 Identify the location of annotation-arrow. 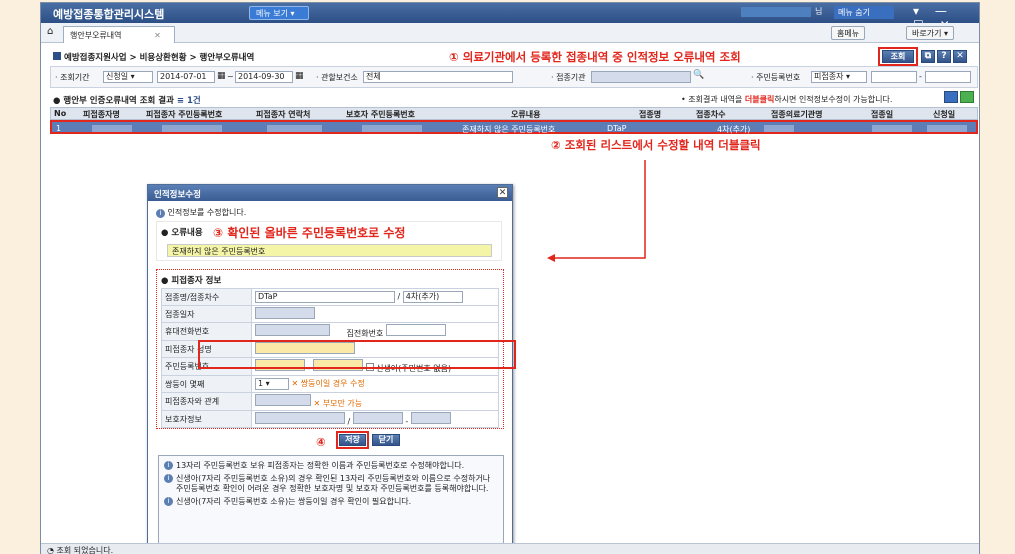
(596, 211).